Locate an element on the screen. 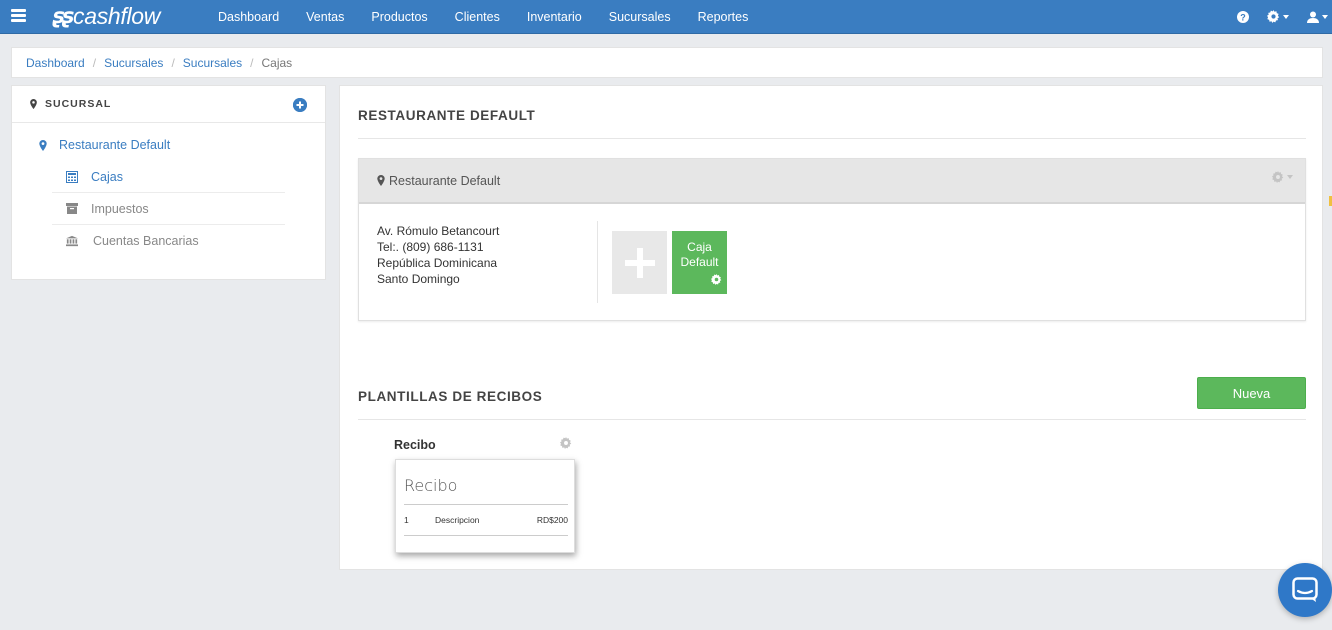 The height and width of the screenshot is (630, 1332). receipt-description: Descripcion is located at coordinates (457, 520).